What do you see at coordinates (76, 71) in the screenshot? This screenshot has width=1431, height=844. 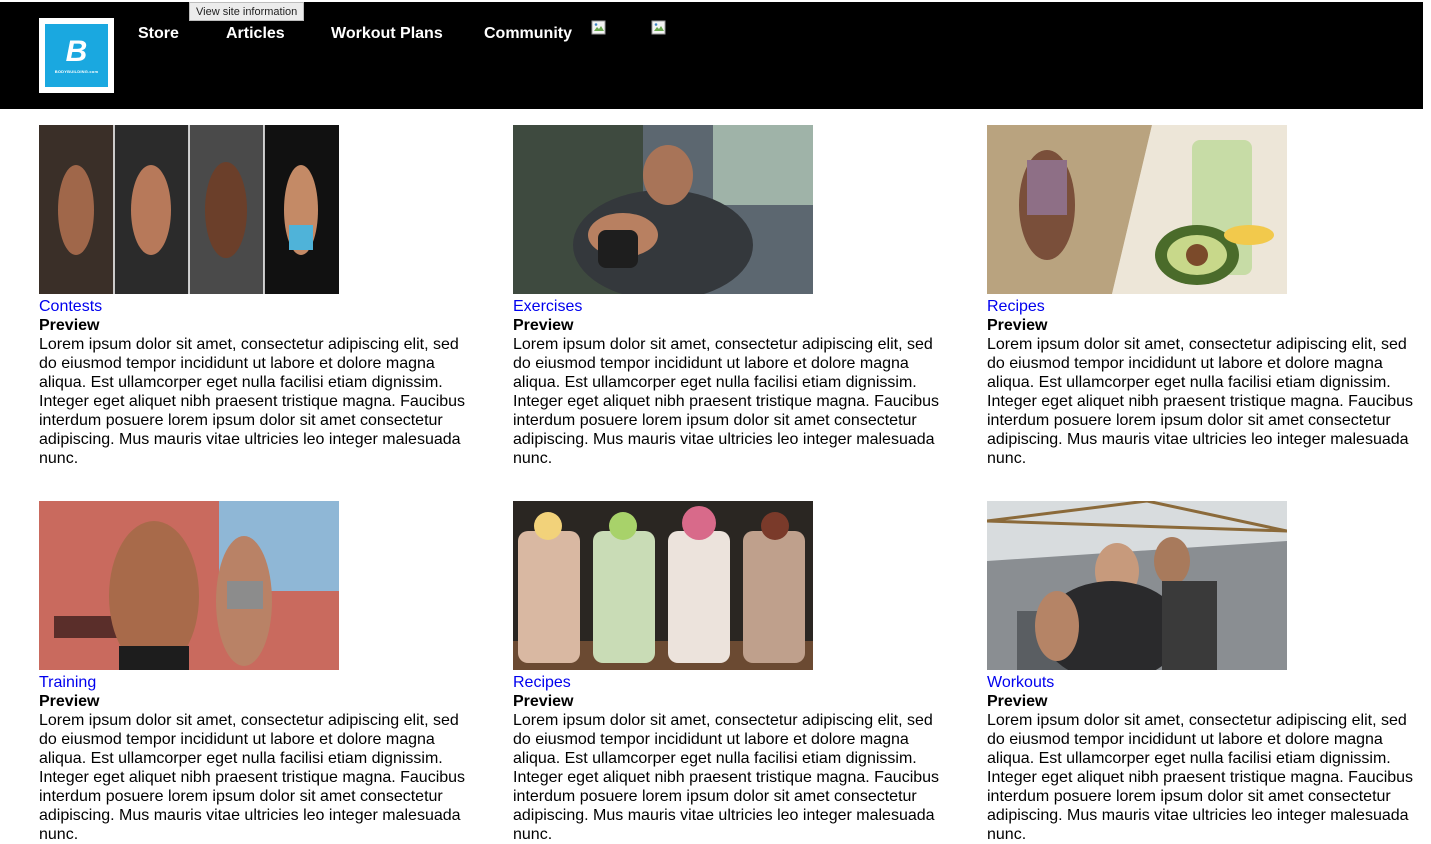 I see `logo-text: BODYBUILDING.com` at bounding box center [76, 71].